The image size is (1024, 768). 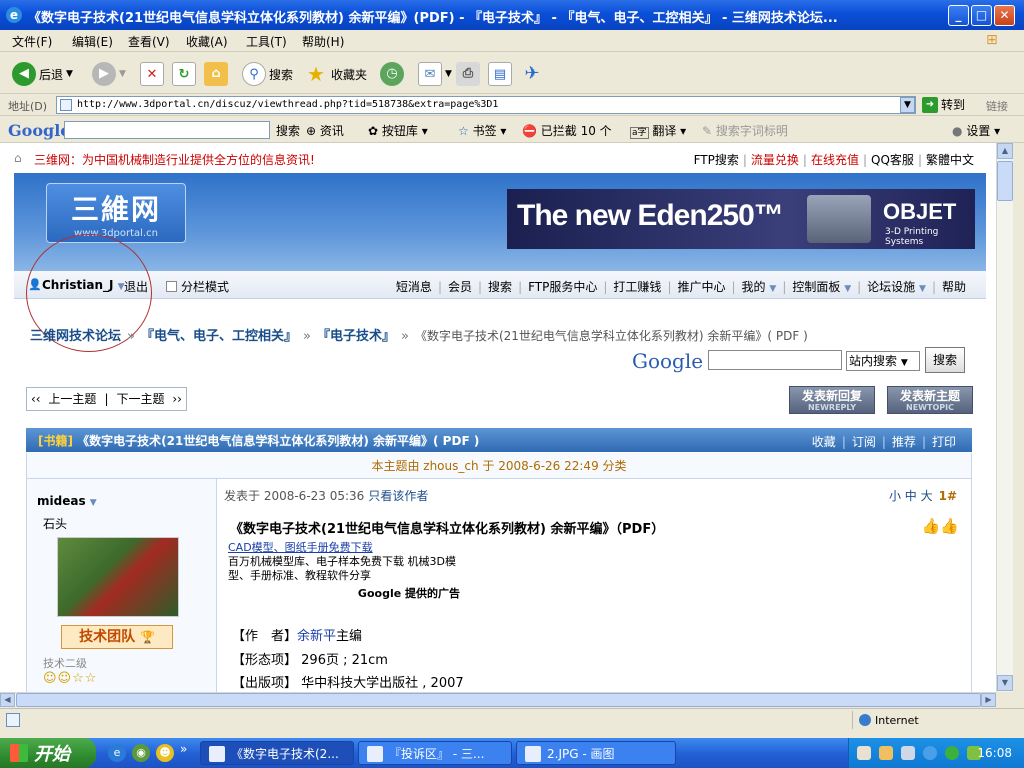 I want to click on nav-control-panel: 控制面板, so click(x=816, y=287).